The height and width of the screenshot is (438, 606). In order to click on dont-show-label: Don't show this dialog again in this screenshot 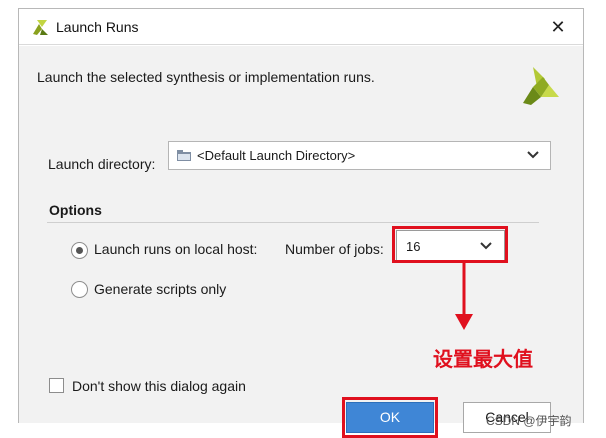, I will do `click(159, 386)`.